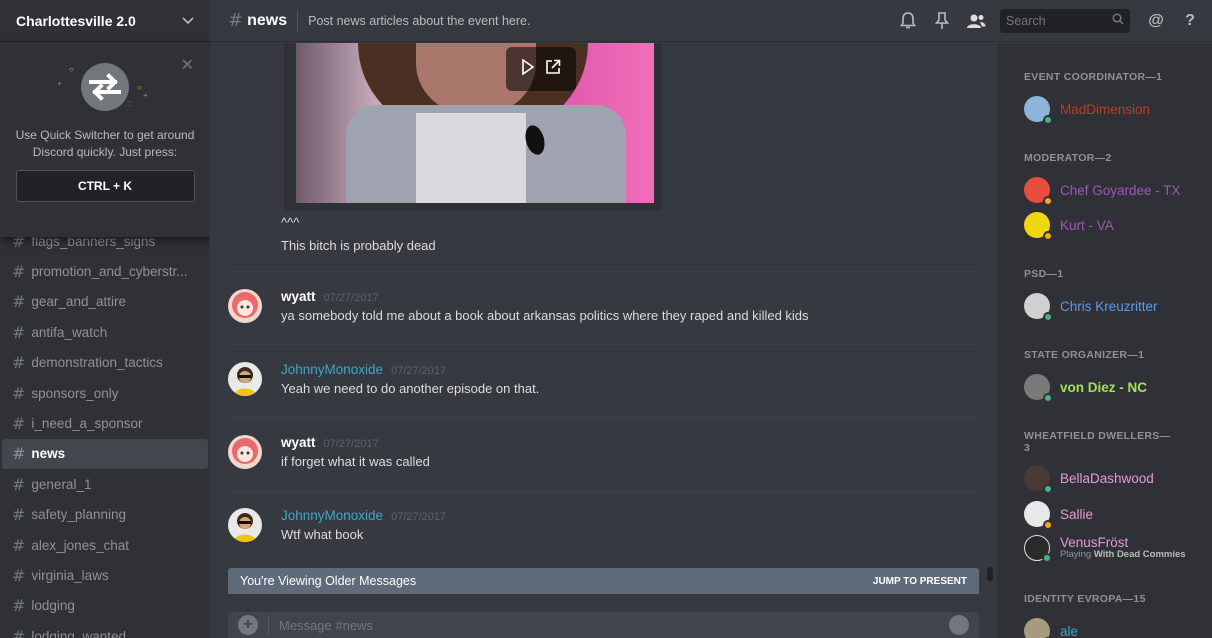 This screenshot has width=1212, height=638. Describe the element at coordinates (541, 69) in the screenshot. I see `video-controls` at that location.